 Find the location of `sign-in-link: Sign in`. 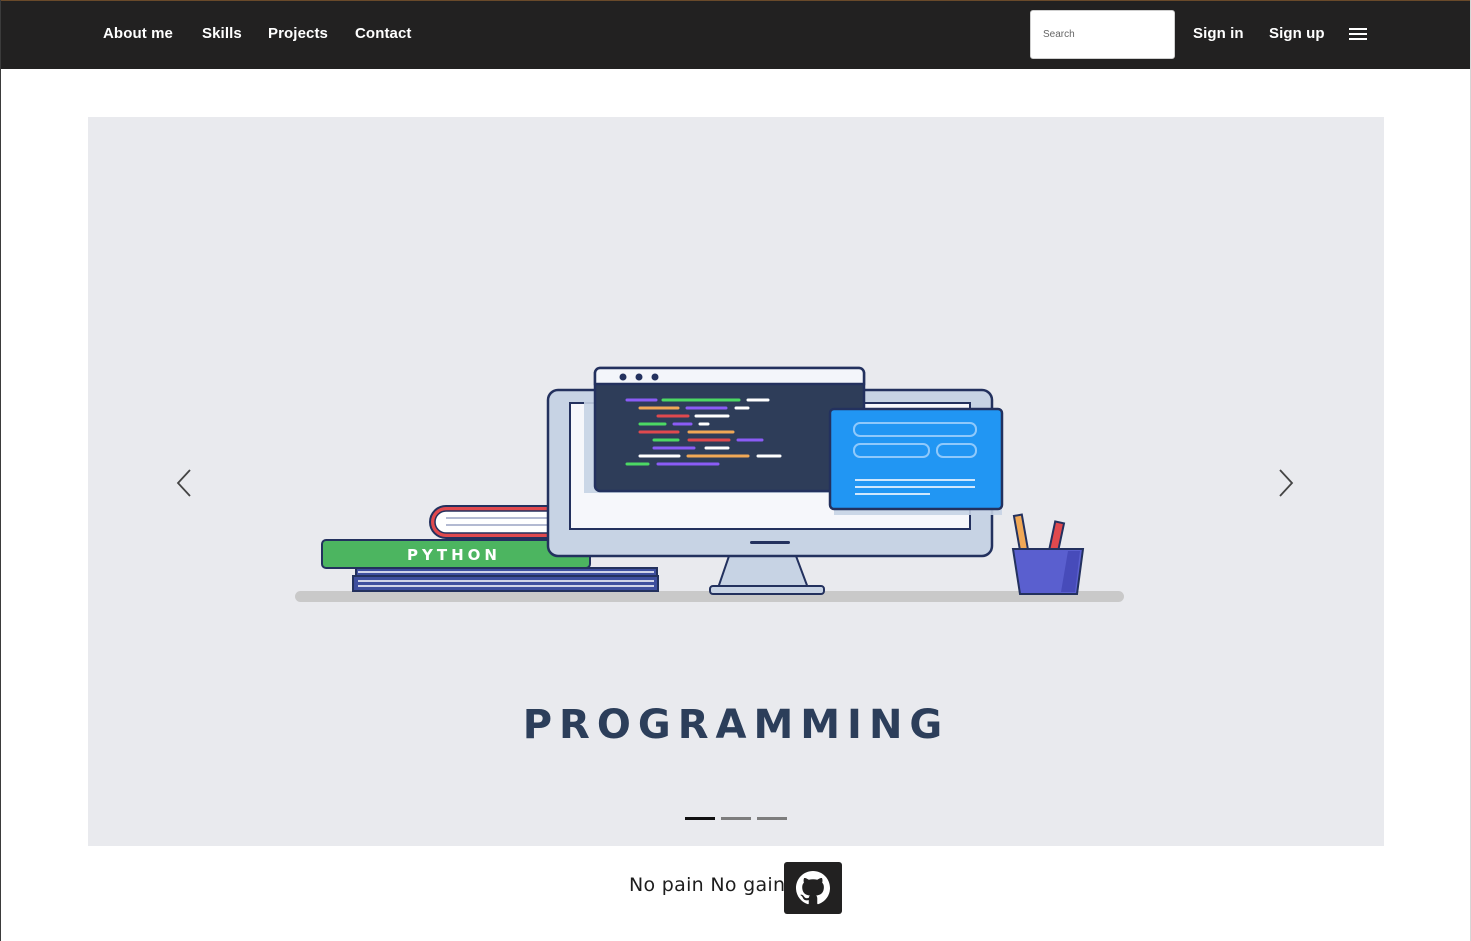

sign-in-link: Sign in is located at coordinates (1218, 33).